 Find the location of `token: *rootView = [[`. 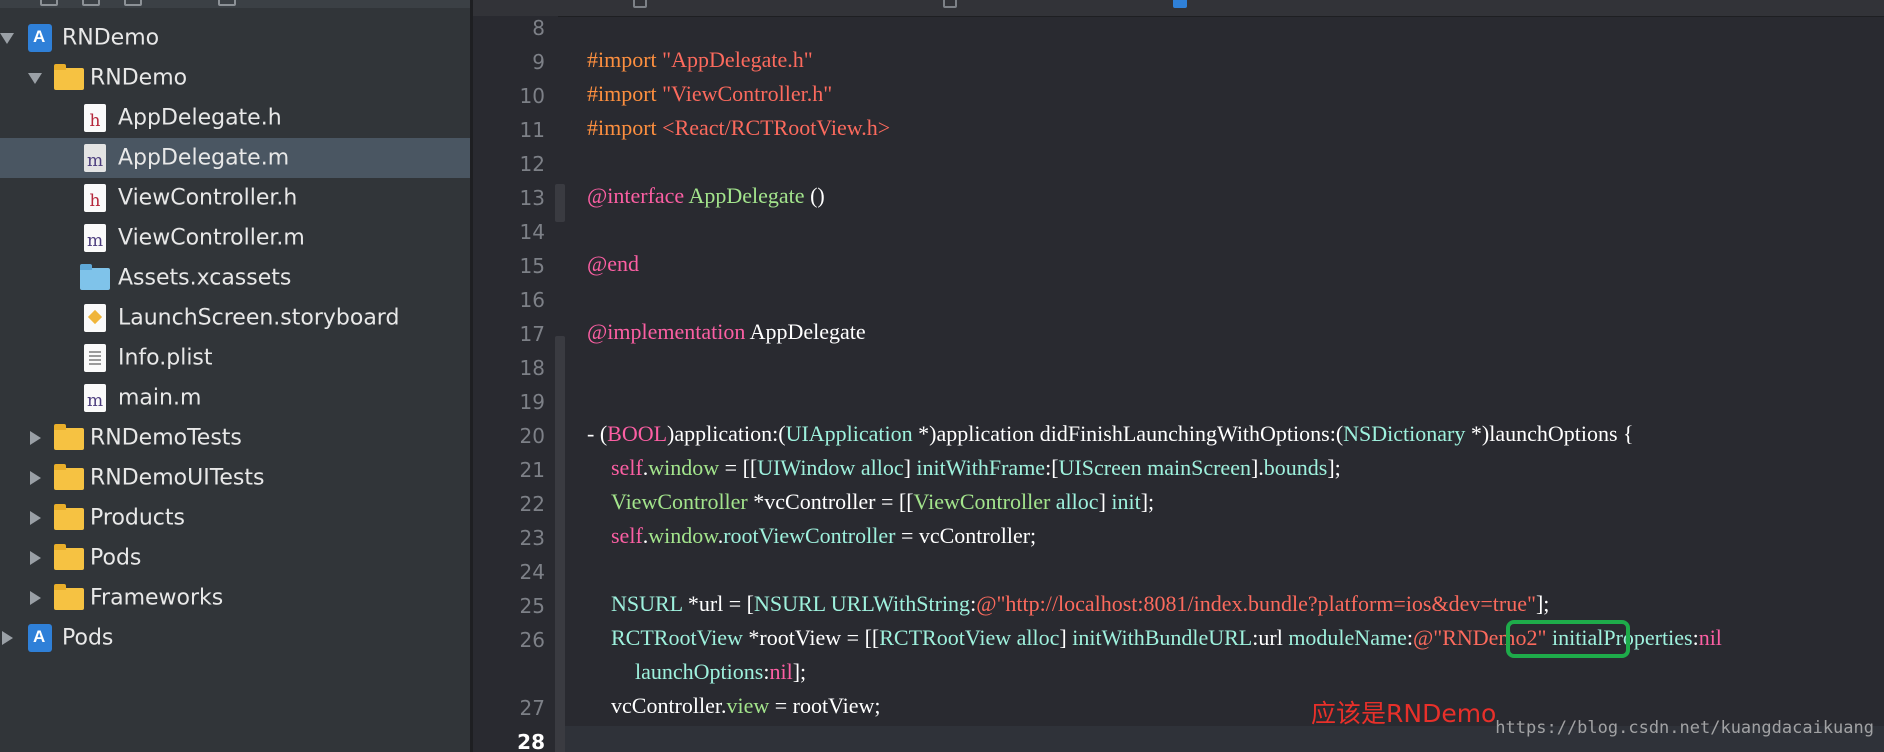

token: *rootView = [[ is located at coordinates (811, 637).